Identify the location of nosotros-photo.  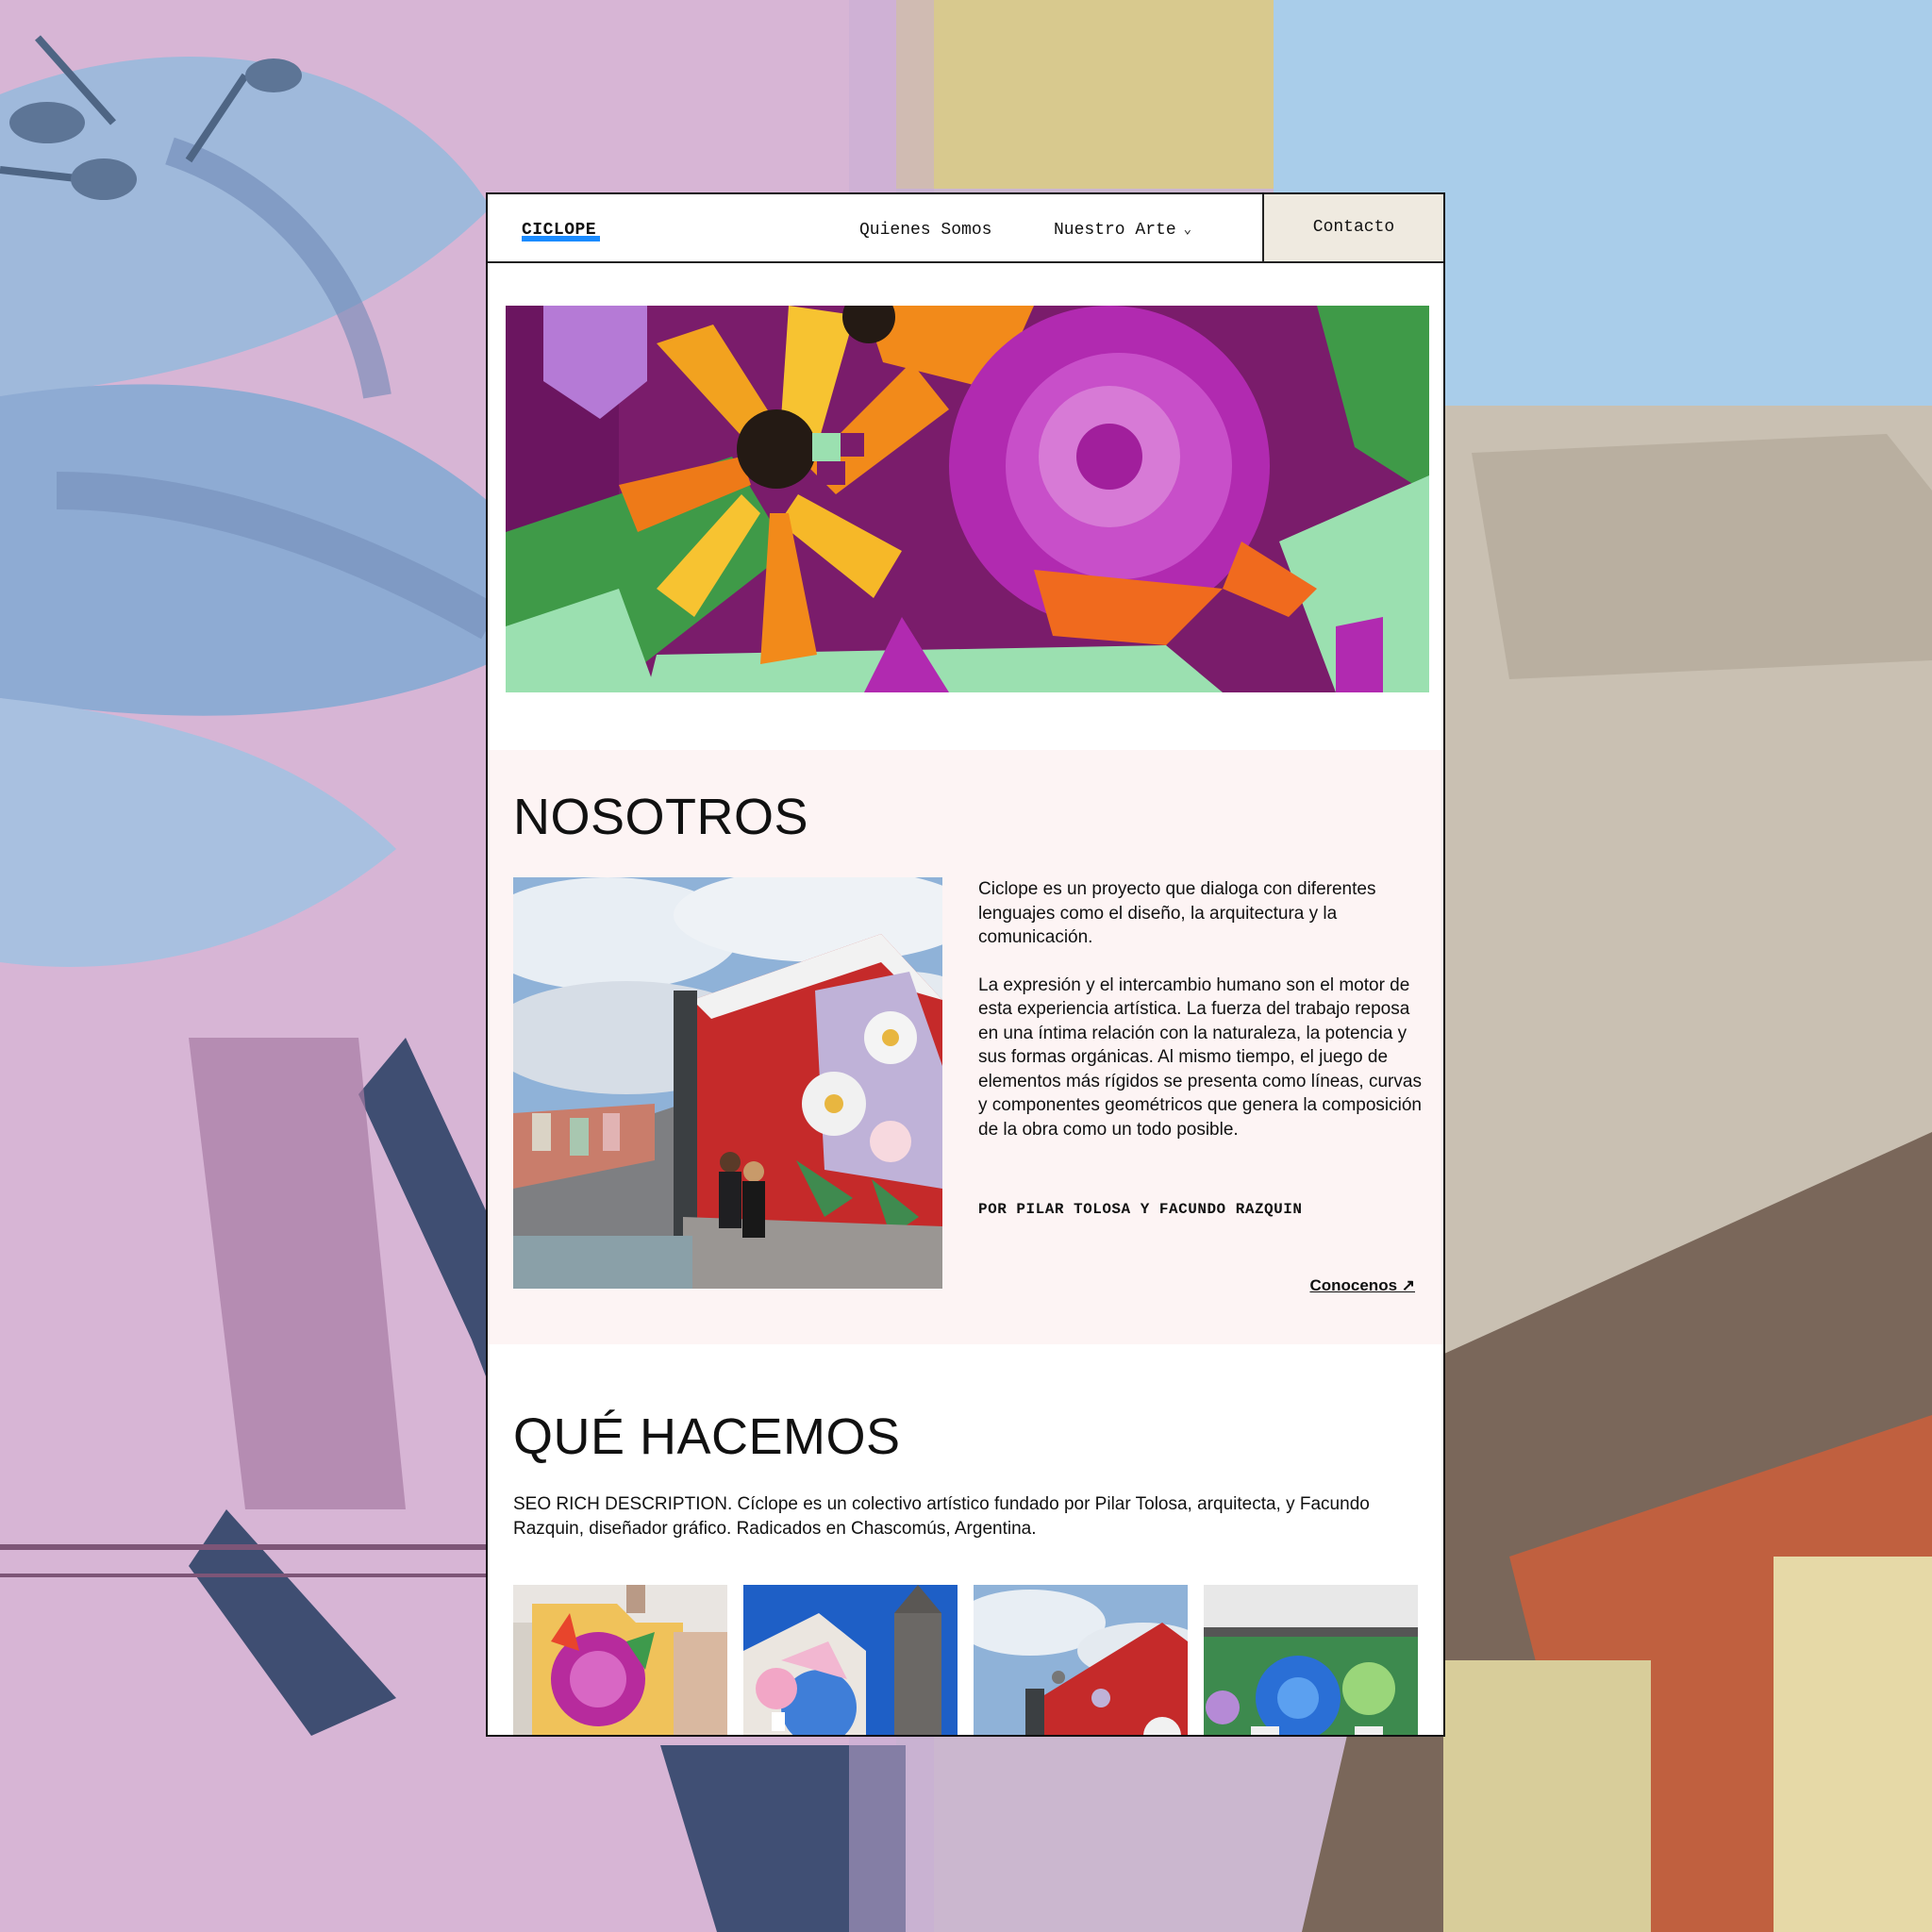
(728, 1083).